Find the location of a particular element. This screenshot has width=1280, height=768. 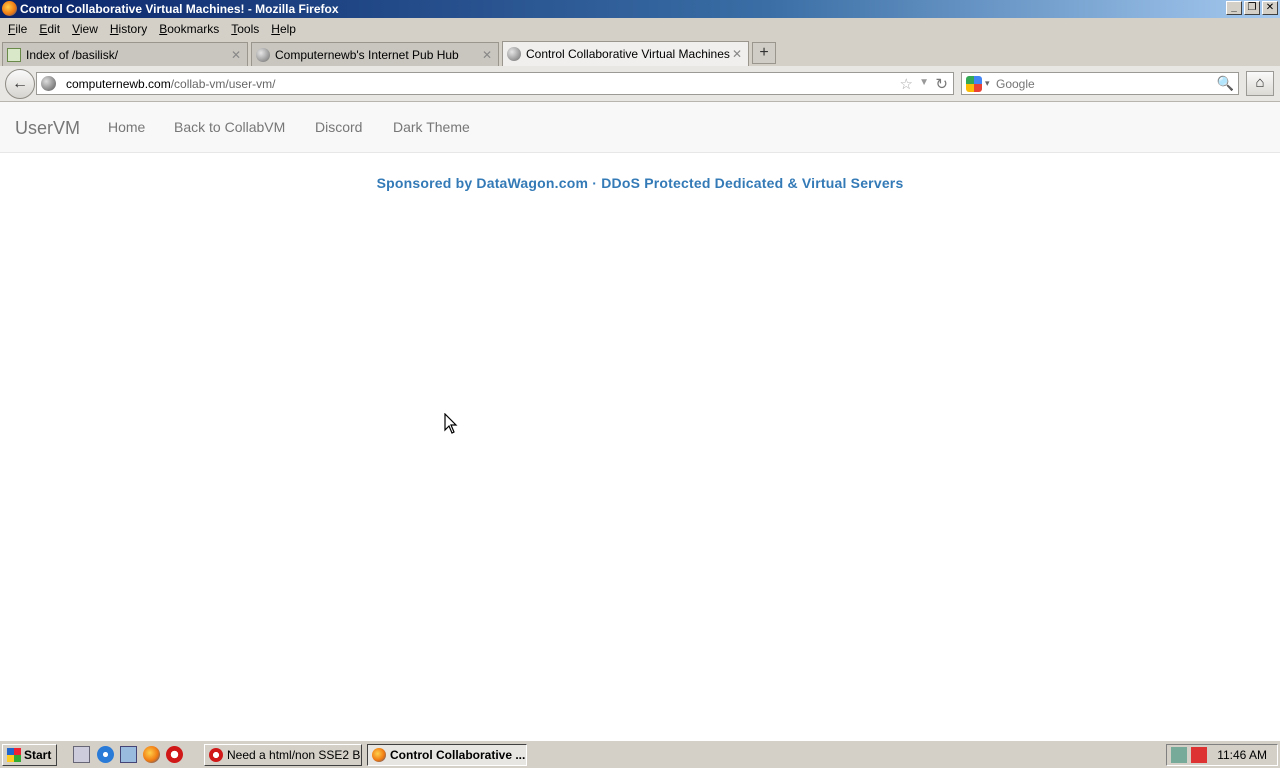

start-button: Start is located at coordinates (29, 755).